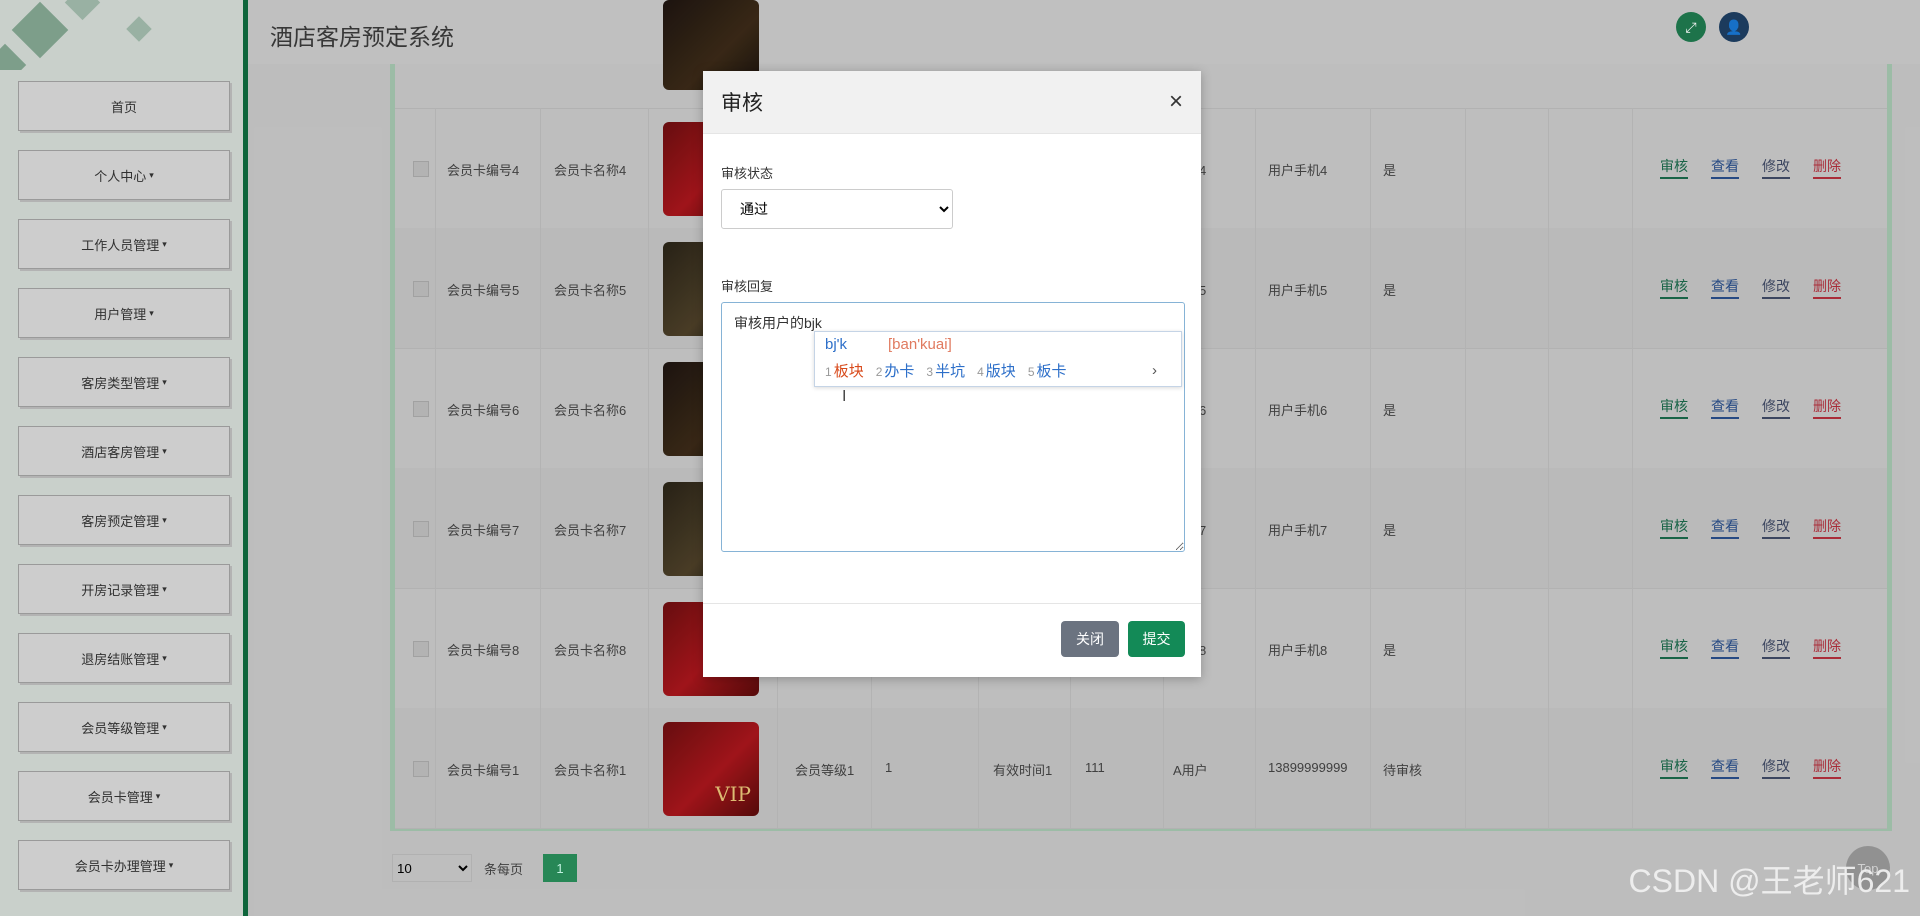 This screenshot has height=916, width=1920. What do you see at coordinates (1154, 370) in the screenshot?
I see `chevron-right-icon: ›` at bounding box center [1154, 370].